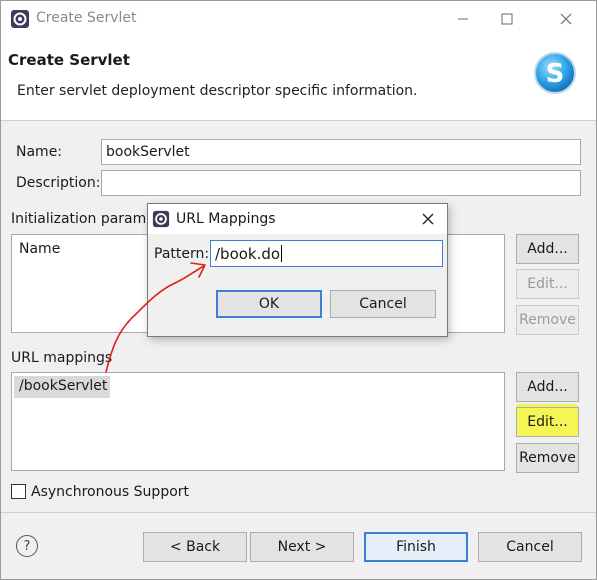  I want to click on dialog-app-icon, so click(161, 219).